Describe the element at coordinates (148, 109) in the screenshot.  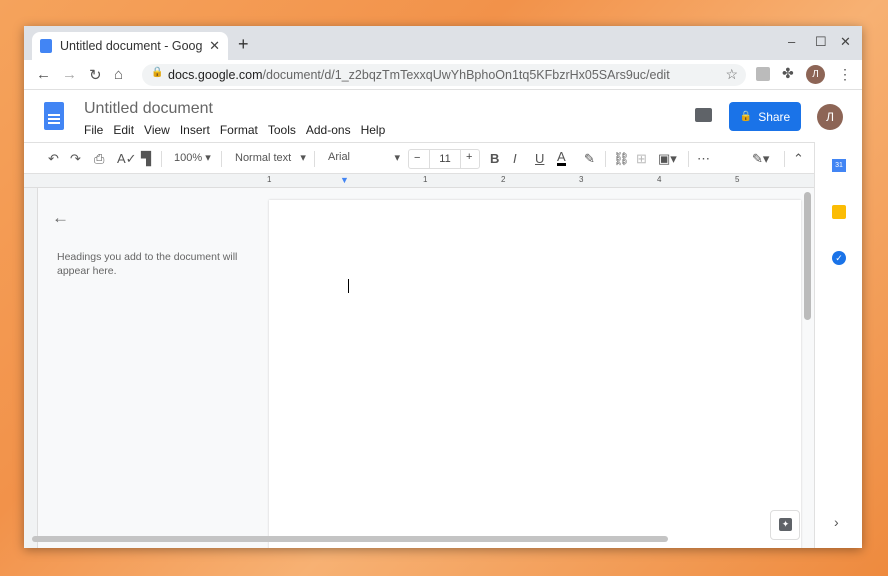
I see `document-title: Untitled document` at that location.